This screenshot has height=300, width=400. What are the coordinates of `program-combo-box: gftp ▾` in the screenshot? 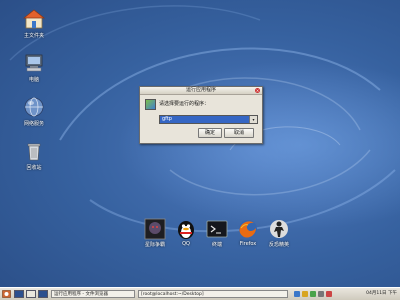 It's located at (208, 119).